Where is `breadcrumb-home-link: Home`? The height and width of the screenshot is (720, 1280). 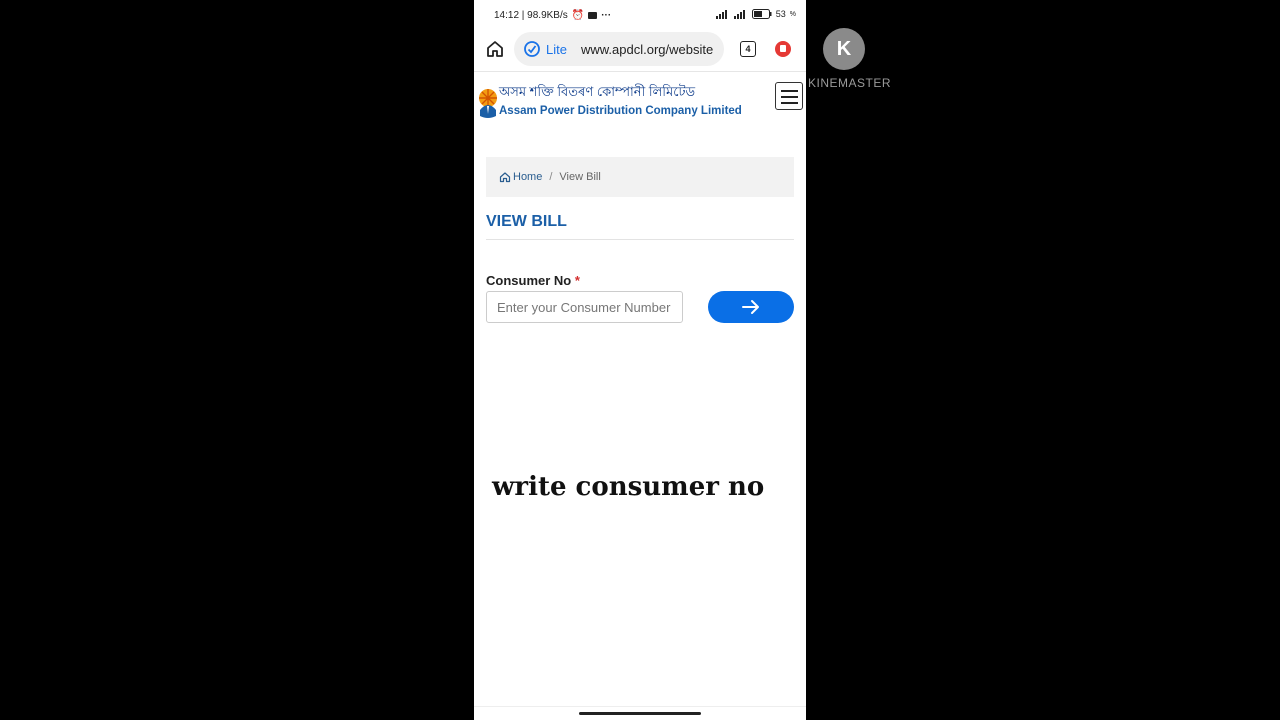 breadcrumb-home-link: Home is located at coordinates (527, 177).